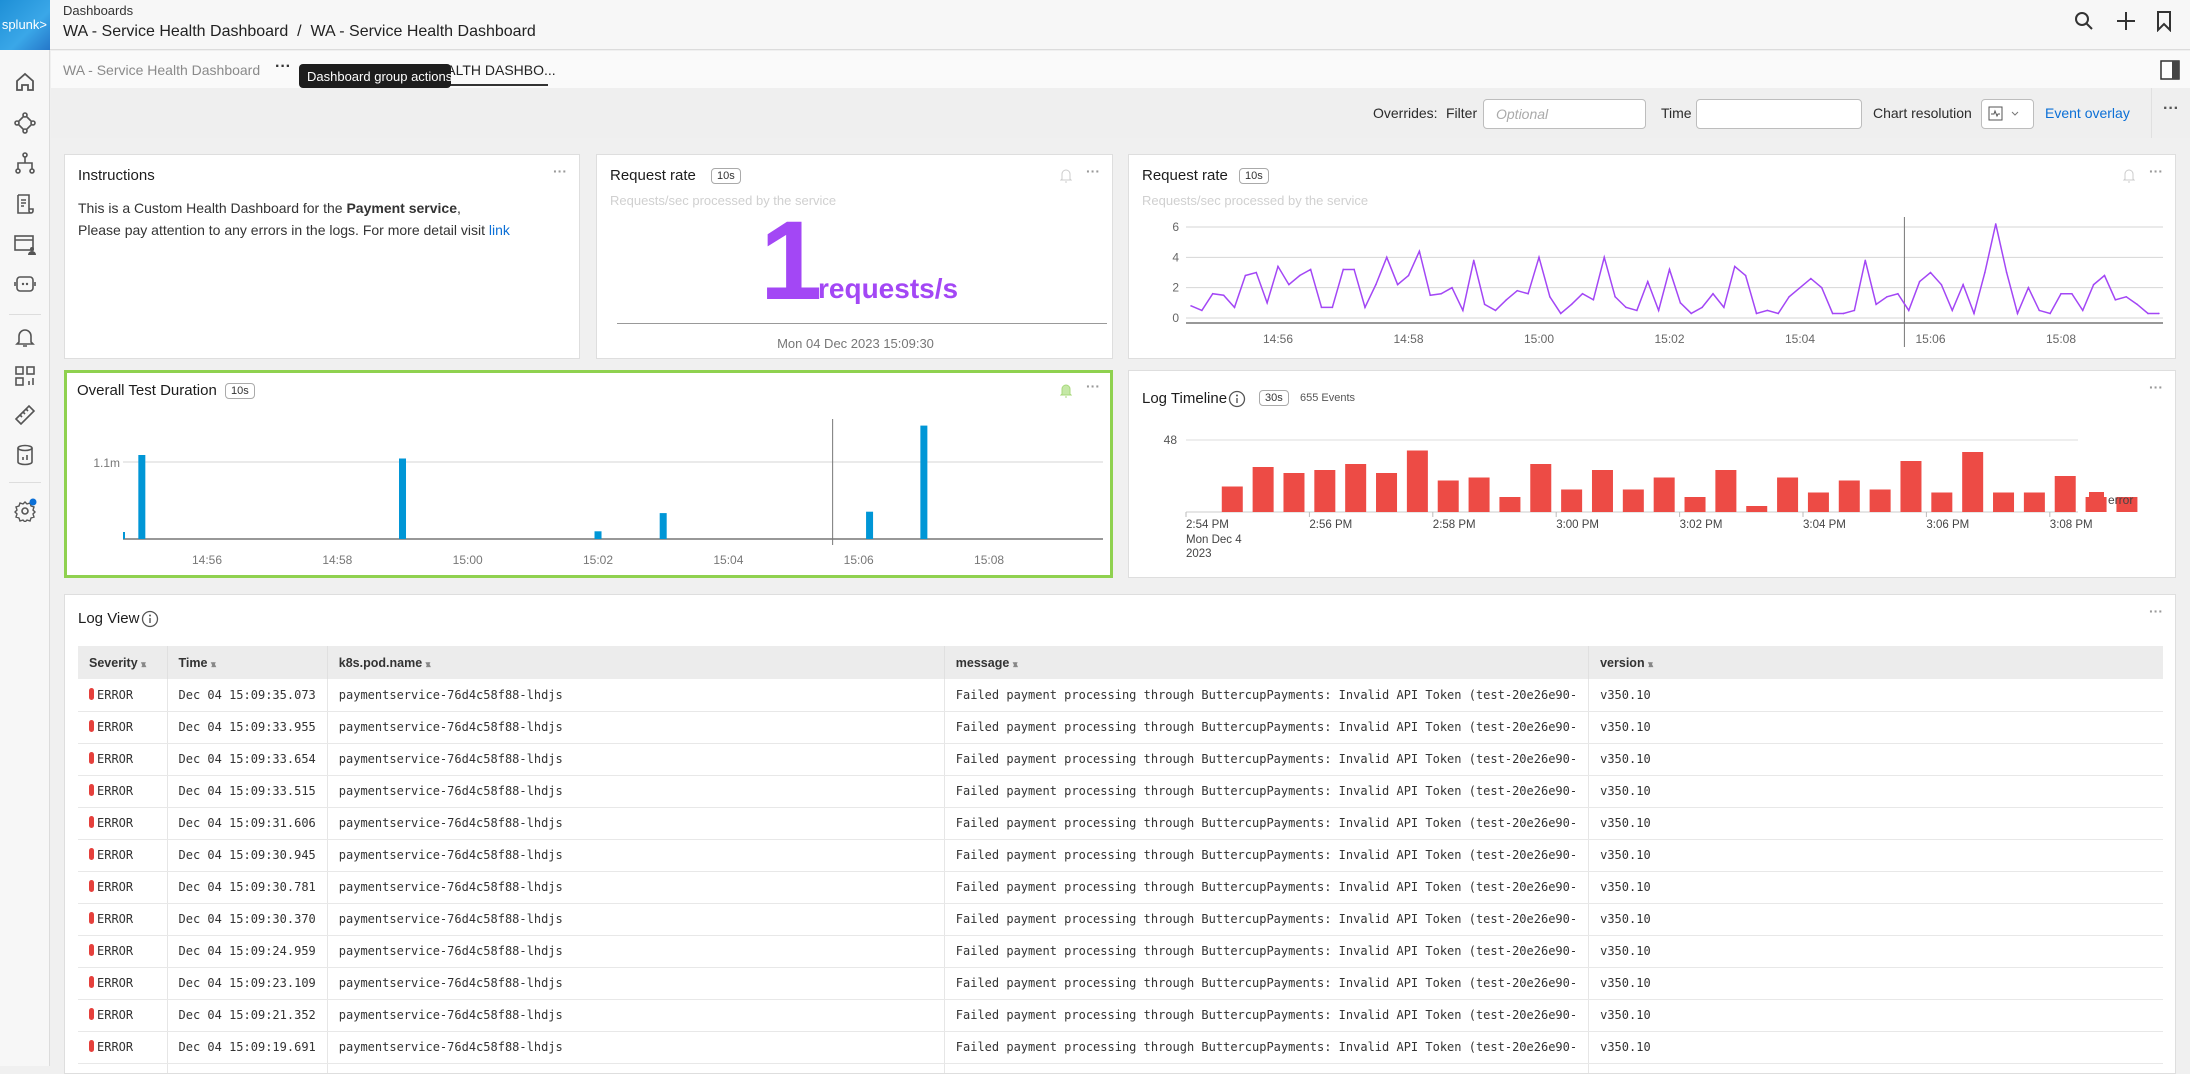  What do you see at coordinates (25, 82) in the screenshot?
I see `home-icon` at bounding box center [25, 82].